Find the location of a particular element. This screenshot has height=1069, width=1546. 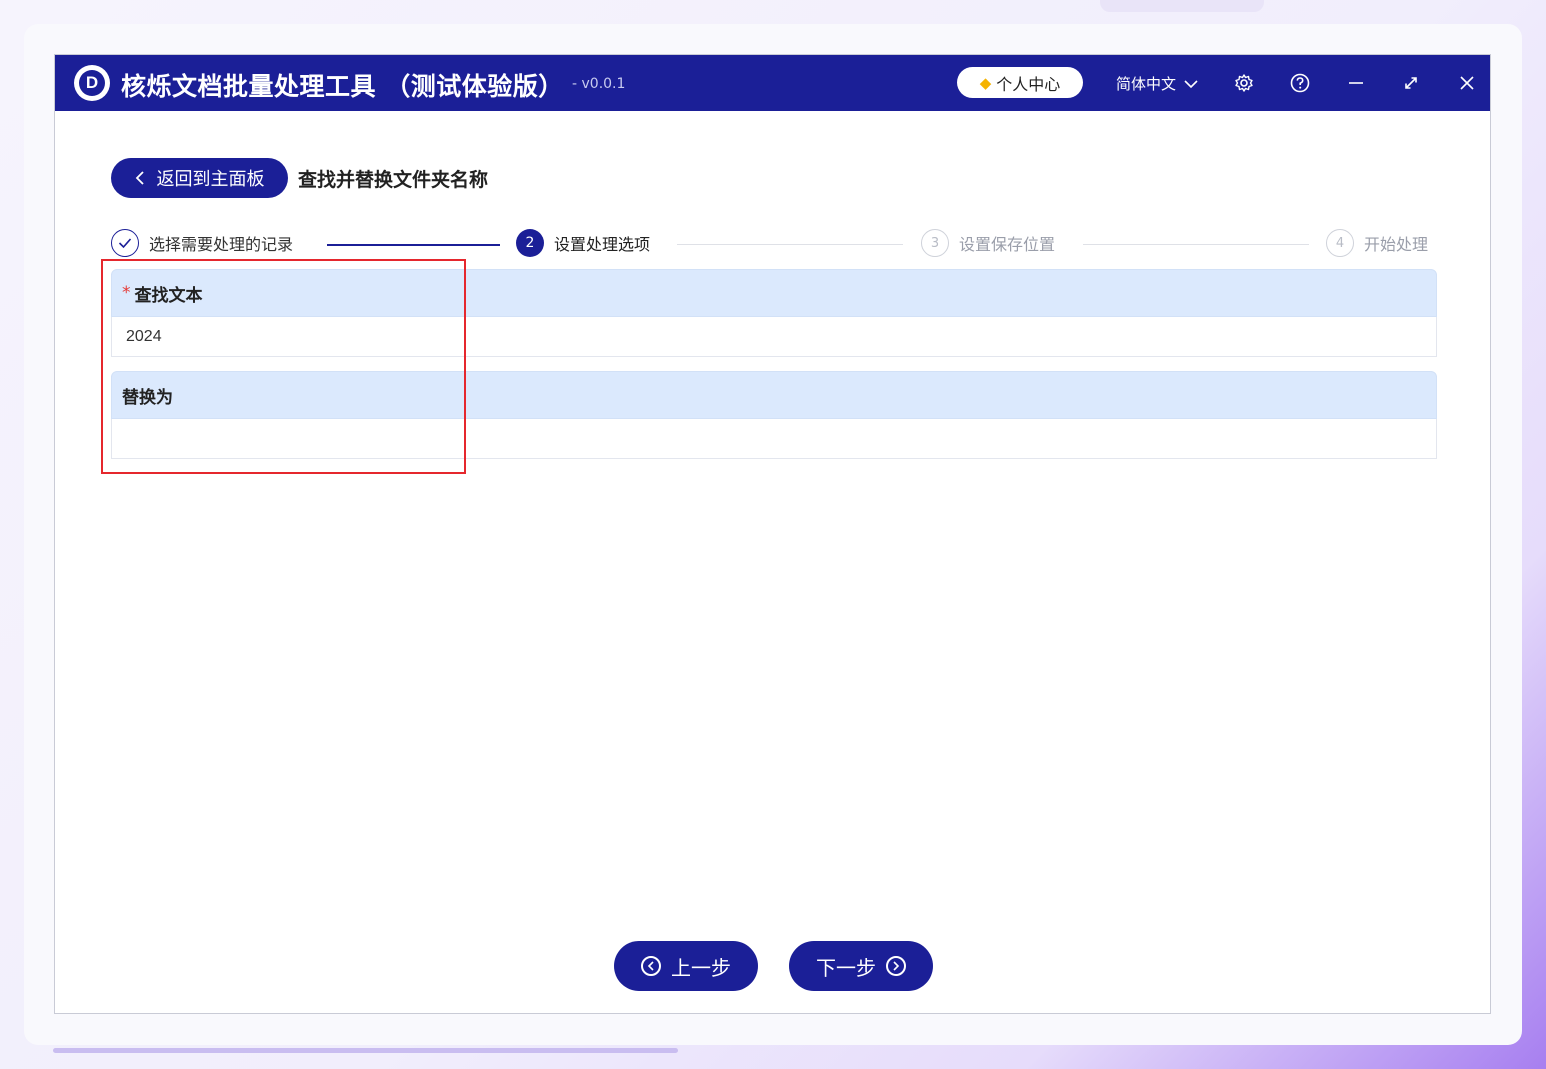

circle-chevron-right-icon is located at coordinates (896, 966).